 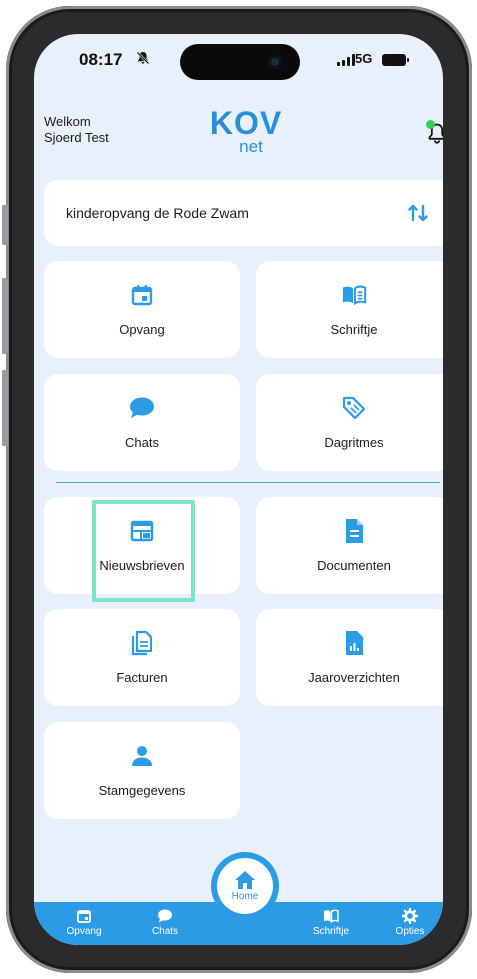 I want to click on tile-label: Chats, so click(x=142, y=442).